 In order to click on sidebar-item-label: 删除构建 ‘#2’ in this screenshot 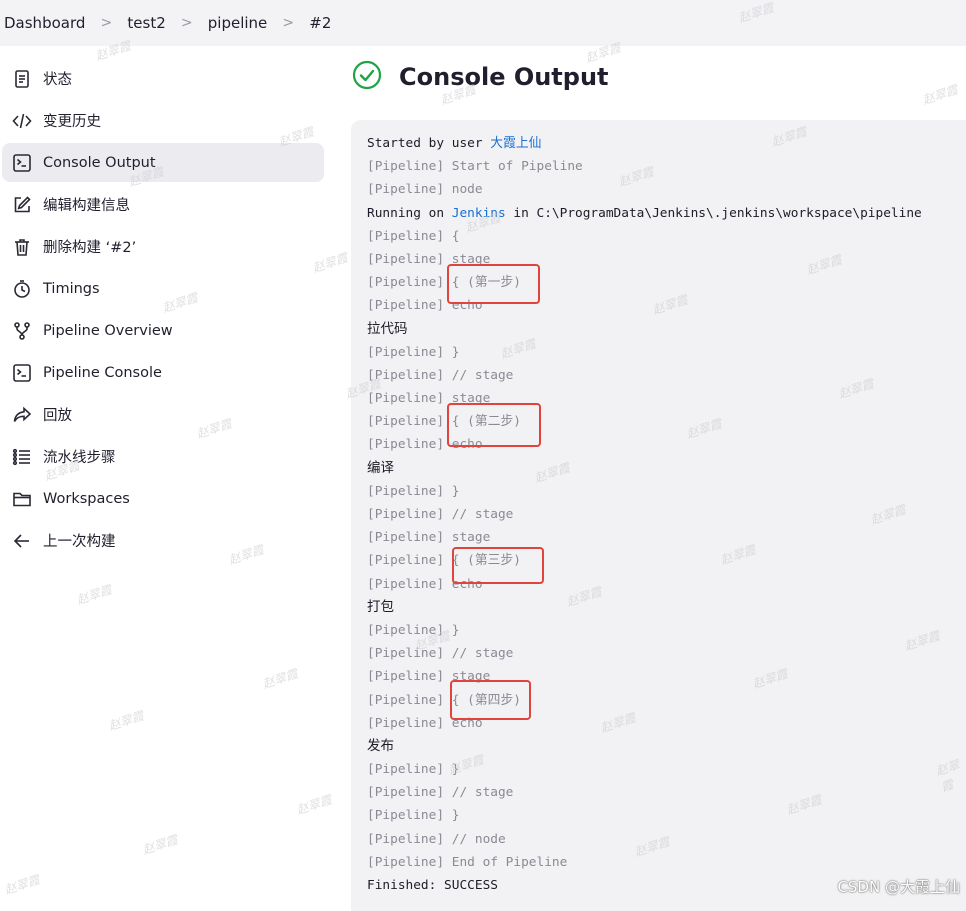, I will do `click(90, 248)`.